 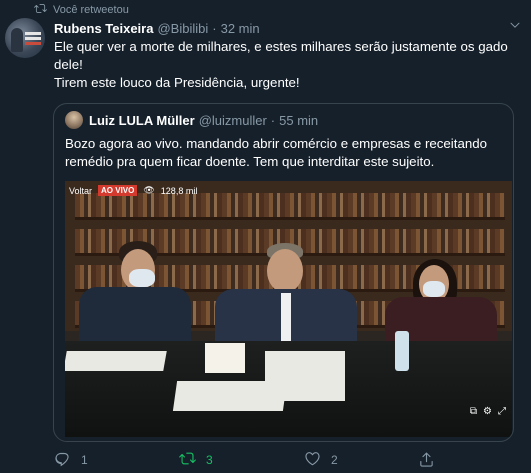 I want to click on medicine-box, so click(x=225, y=358).